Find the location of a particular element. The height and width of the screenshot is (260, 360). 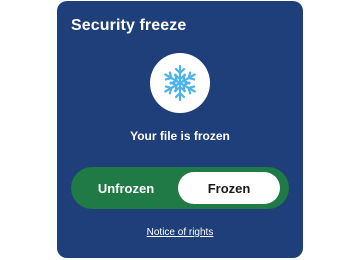

toggle-option-frozen: Frozen is located at coordinates (229, 188).